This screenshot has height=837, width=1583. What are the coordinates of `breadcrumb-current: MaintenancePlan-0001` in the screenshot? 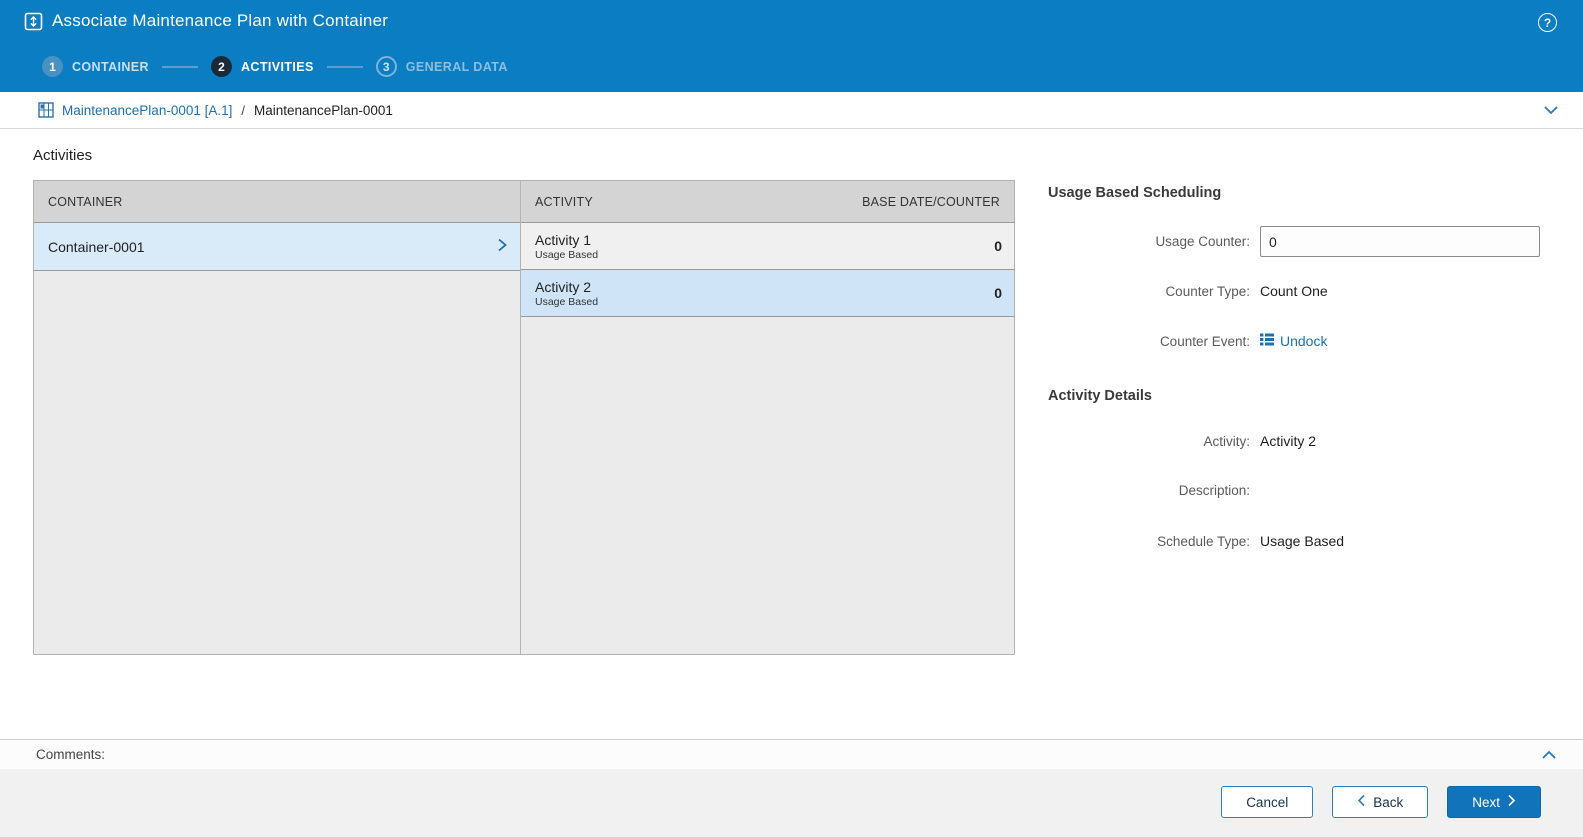 It's located at (323, 110).